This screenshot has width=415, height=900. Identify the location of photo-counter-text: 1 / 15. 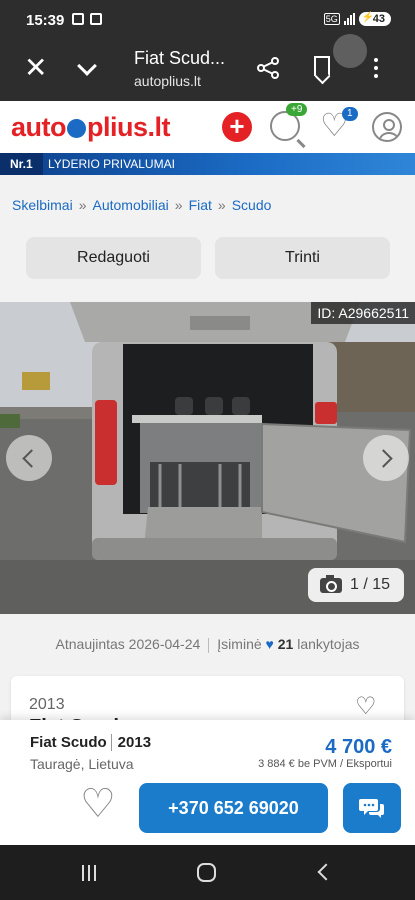
(370, 584).